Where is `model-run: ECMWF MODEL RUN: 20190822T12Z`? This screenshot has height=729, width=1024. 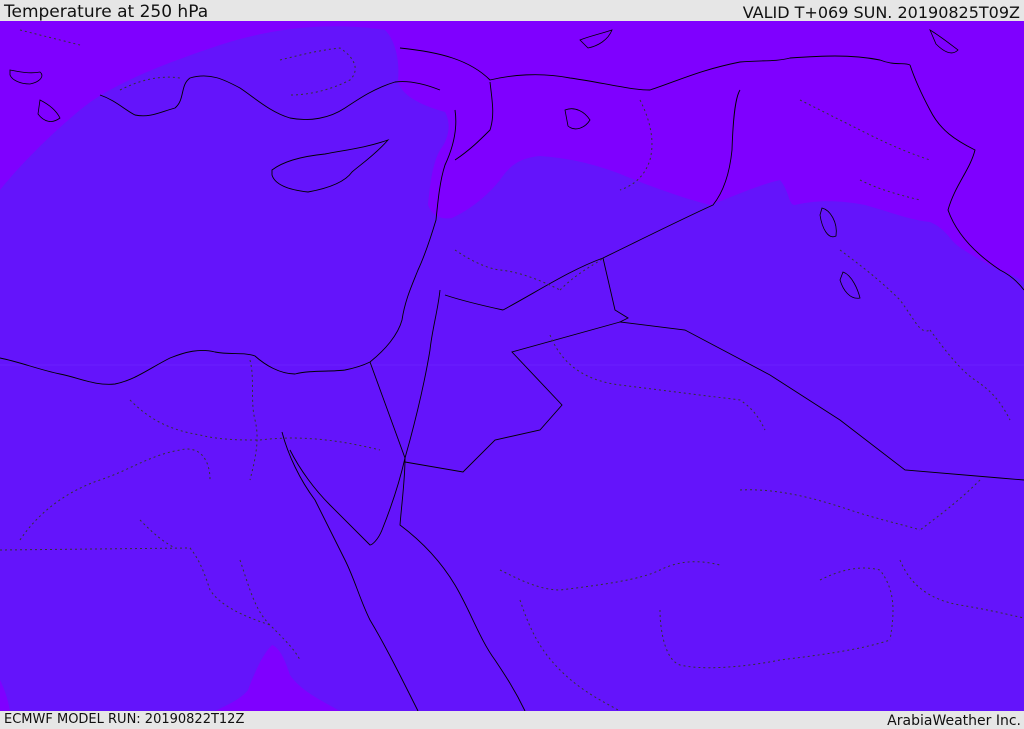
model-run: ECMWF MODEL RUN: 20190822T12Z is located at coordinates (124, 719).